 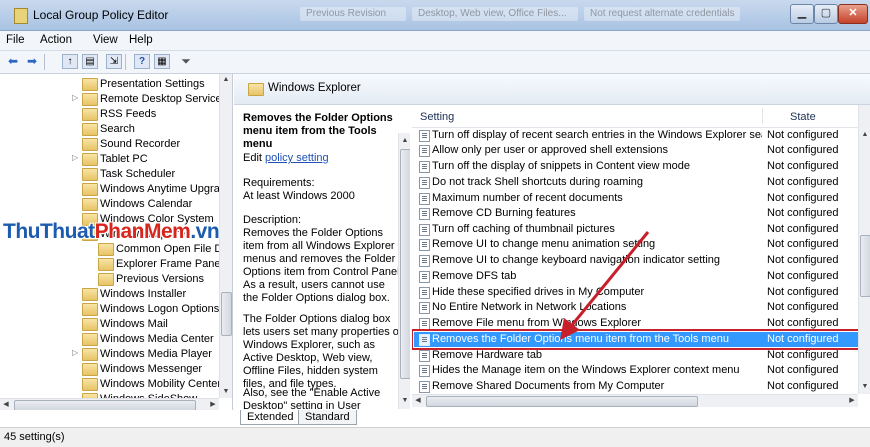 What do you see at coordinates (110, 84) in the screenshot?
I see `tree-item-presentation-settings: Presentation Settings` at bounding box center [110, 84].